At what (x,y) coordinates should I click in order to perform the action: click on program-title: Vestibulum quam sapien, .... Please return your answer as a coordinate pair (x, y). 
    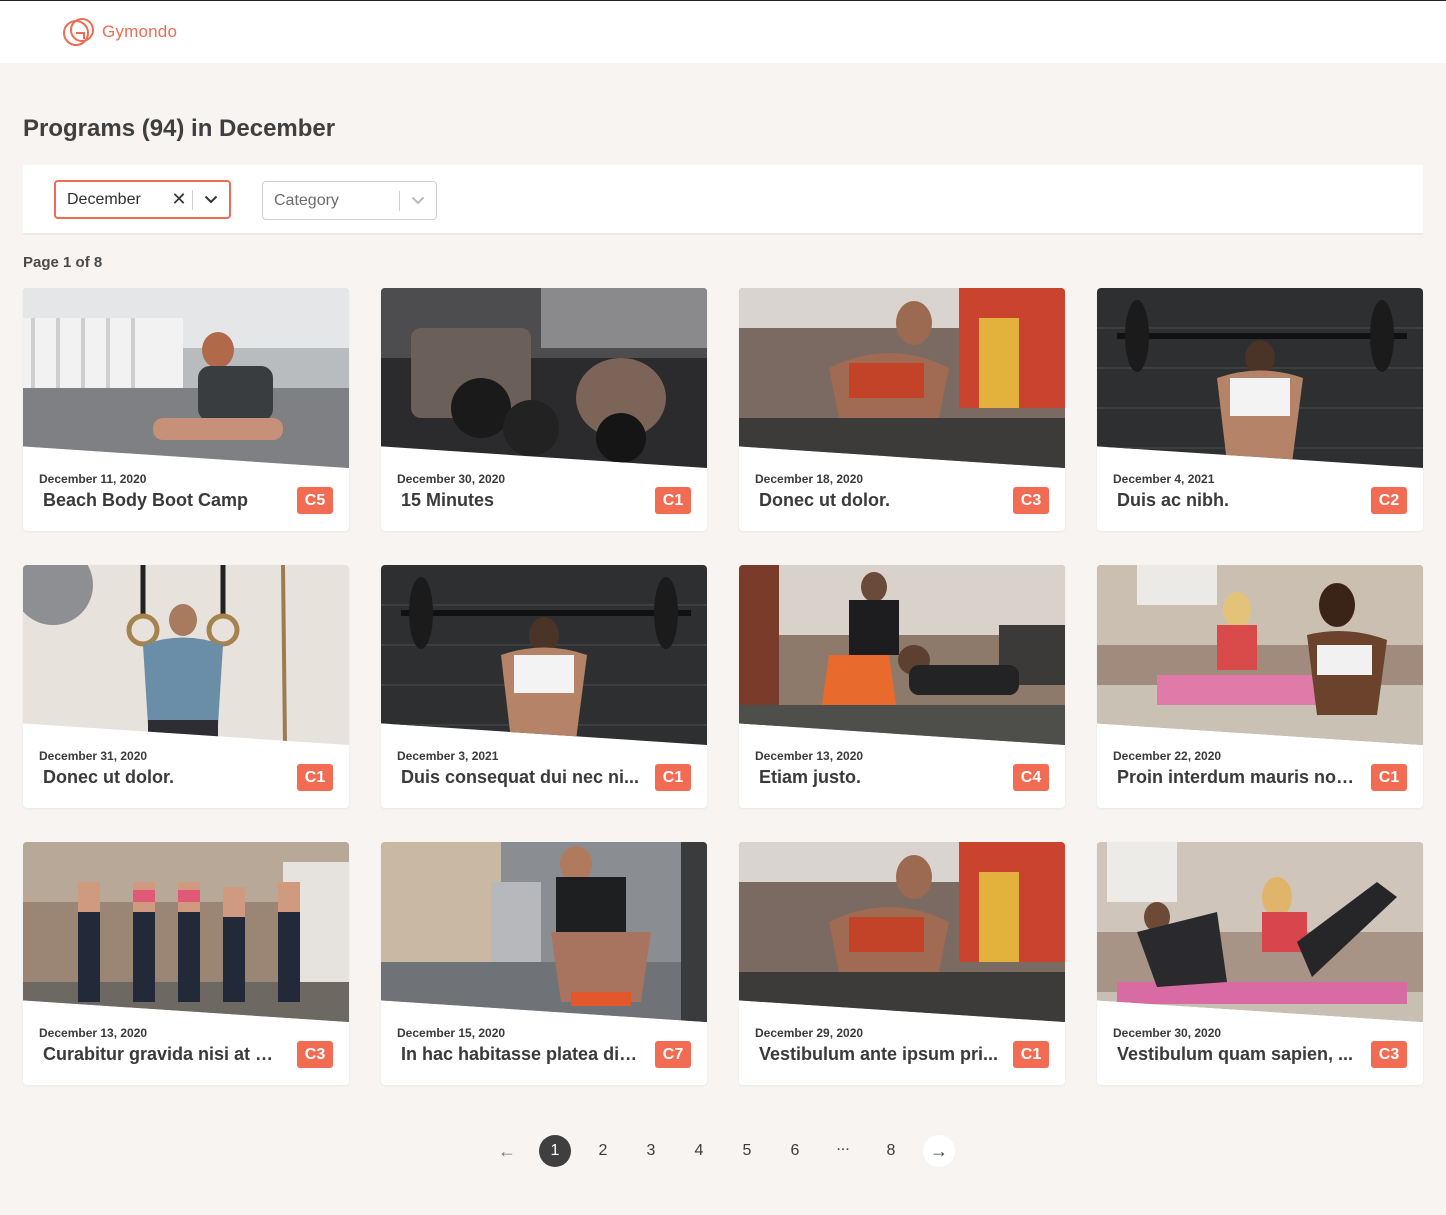
    Looking at the image, I should click on (1235, 1054).